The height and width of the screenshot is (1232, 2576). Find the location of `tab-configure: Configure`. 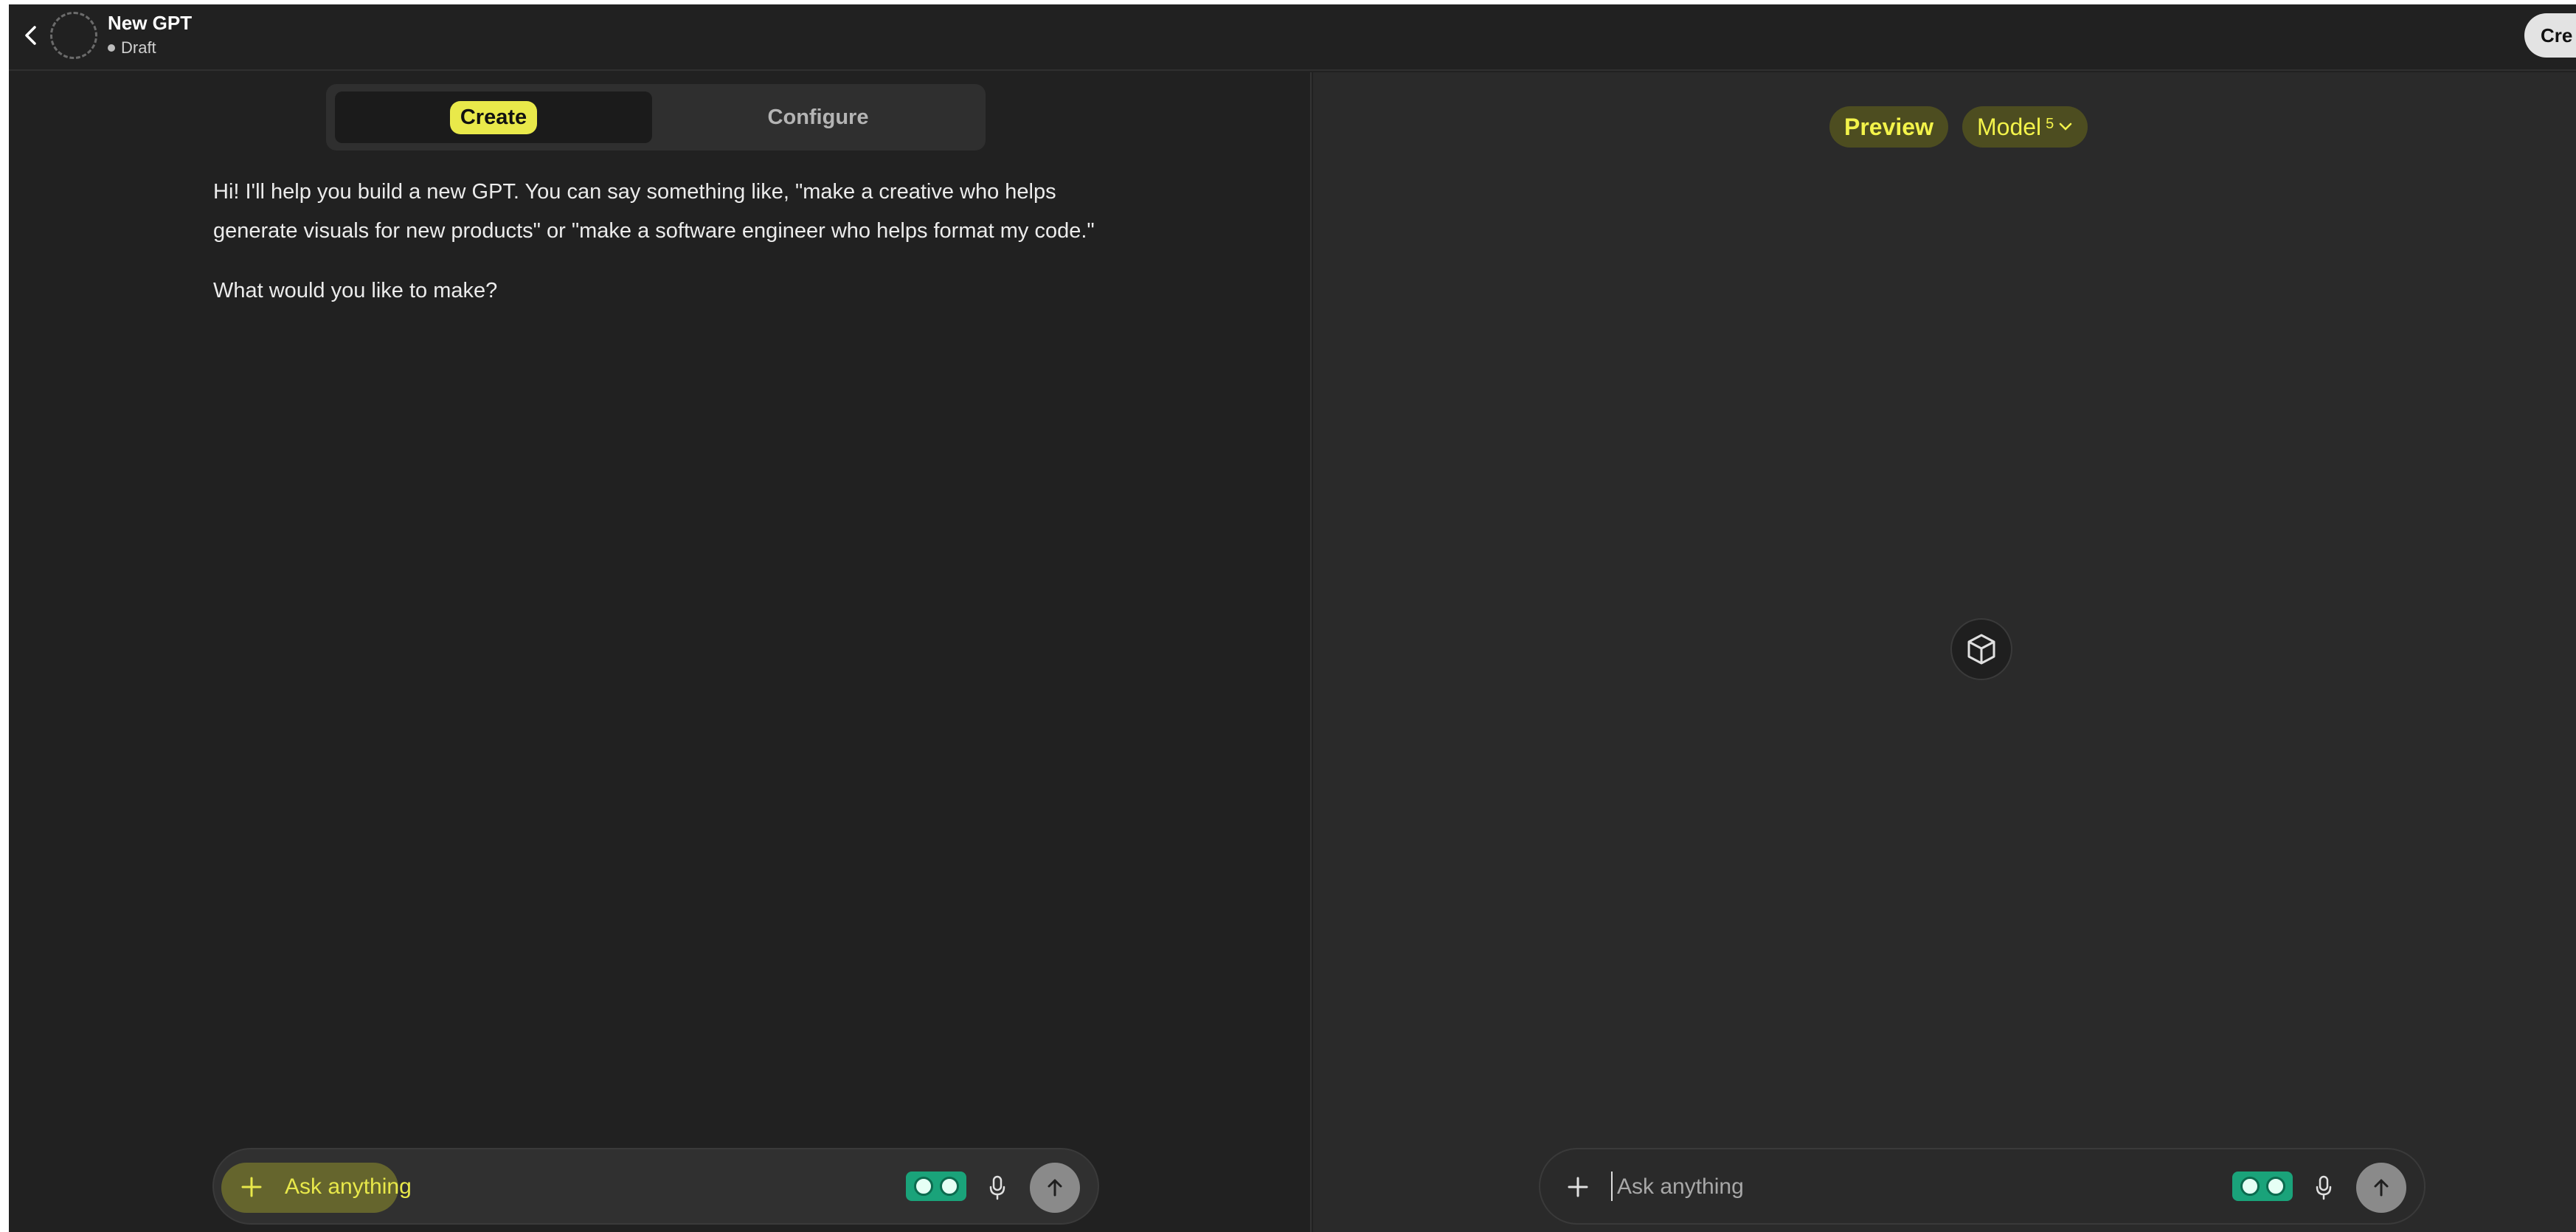

tab-configure: Configure is located at coordinates (818, 117).